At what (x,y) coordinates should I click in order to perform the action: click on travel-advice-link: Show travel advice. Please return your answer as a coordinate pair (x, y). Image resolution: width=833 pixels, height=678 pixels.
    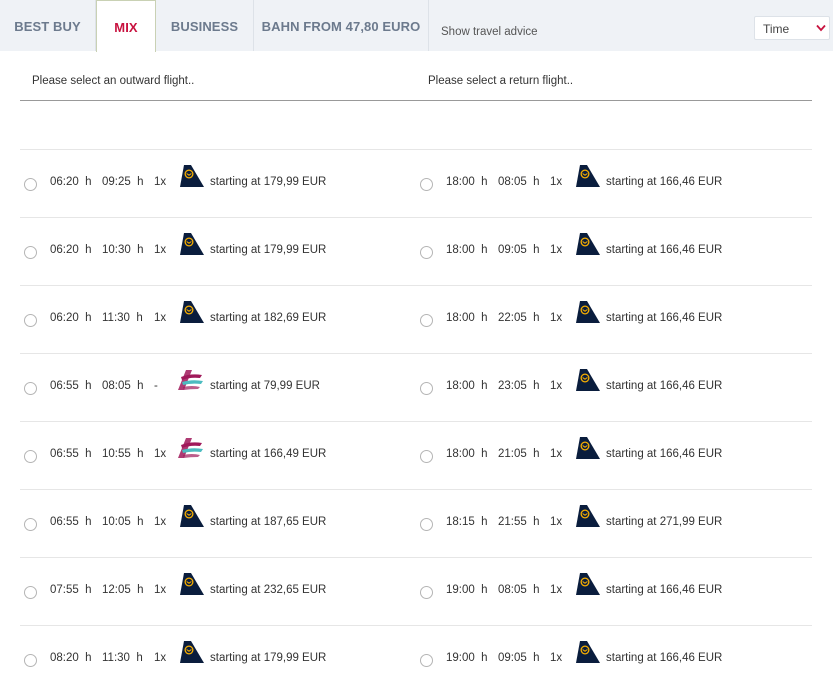
    Looking at the image, I should click on (489, 32).